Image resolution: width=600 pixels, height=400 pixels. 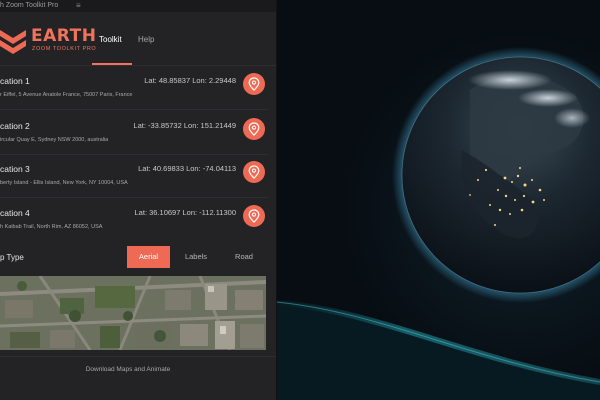 I want to click on aerial-map-image, so click(x=133, y=313).